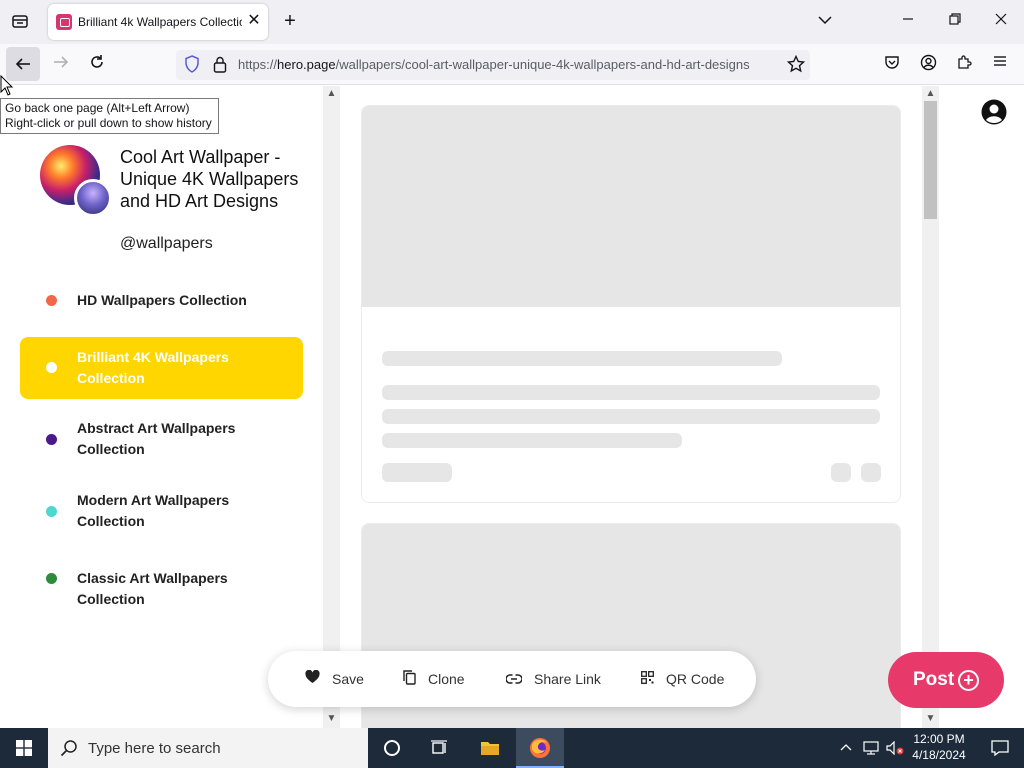  Describe the element at coordinates (97, 108) in the screenshot. I see `tooltip-line-1: Go back one page (Alt+Left Arrow)` at that location.